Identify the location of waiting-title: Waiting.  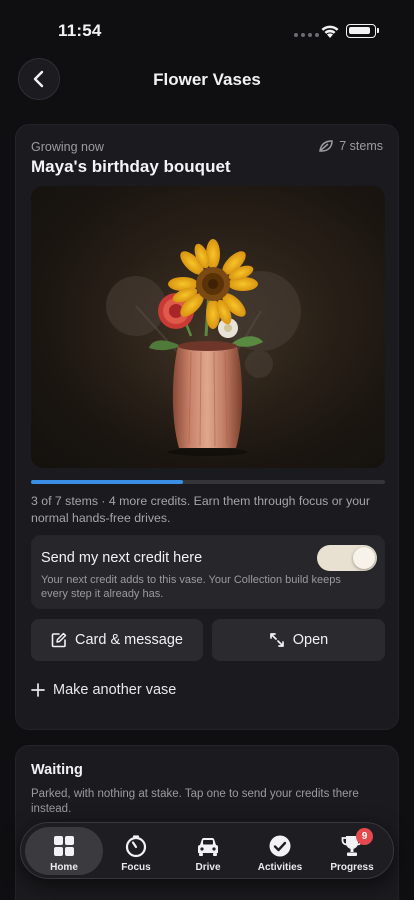
(57, 770).